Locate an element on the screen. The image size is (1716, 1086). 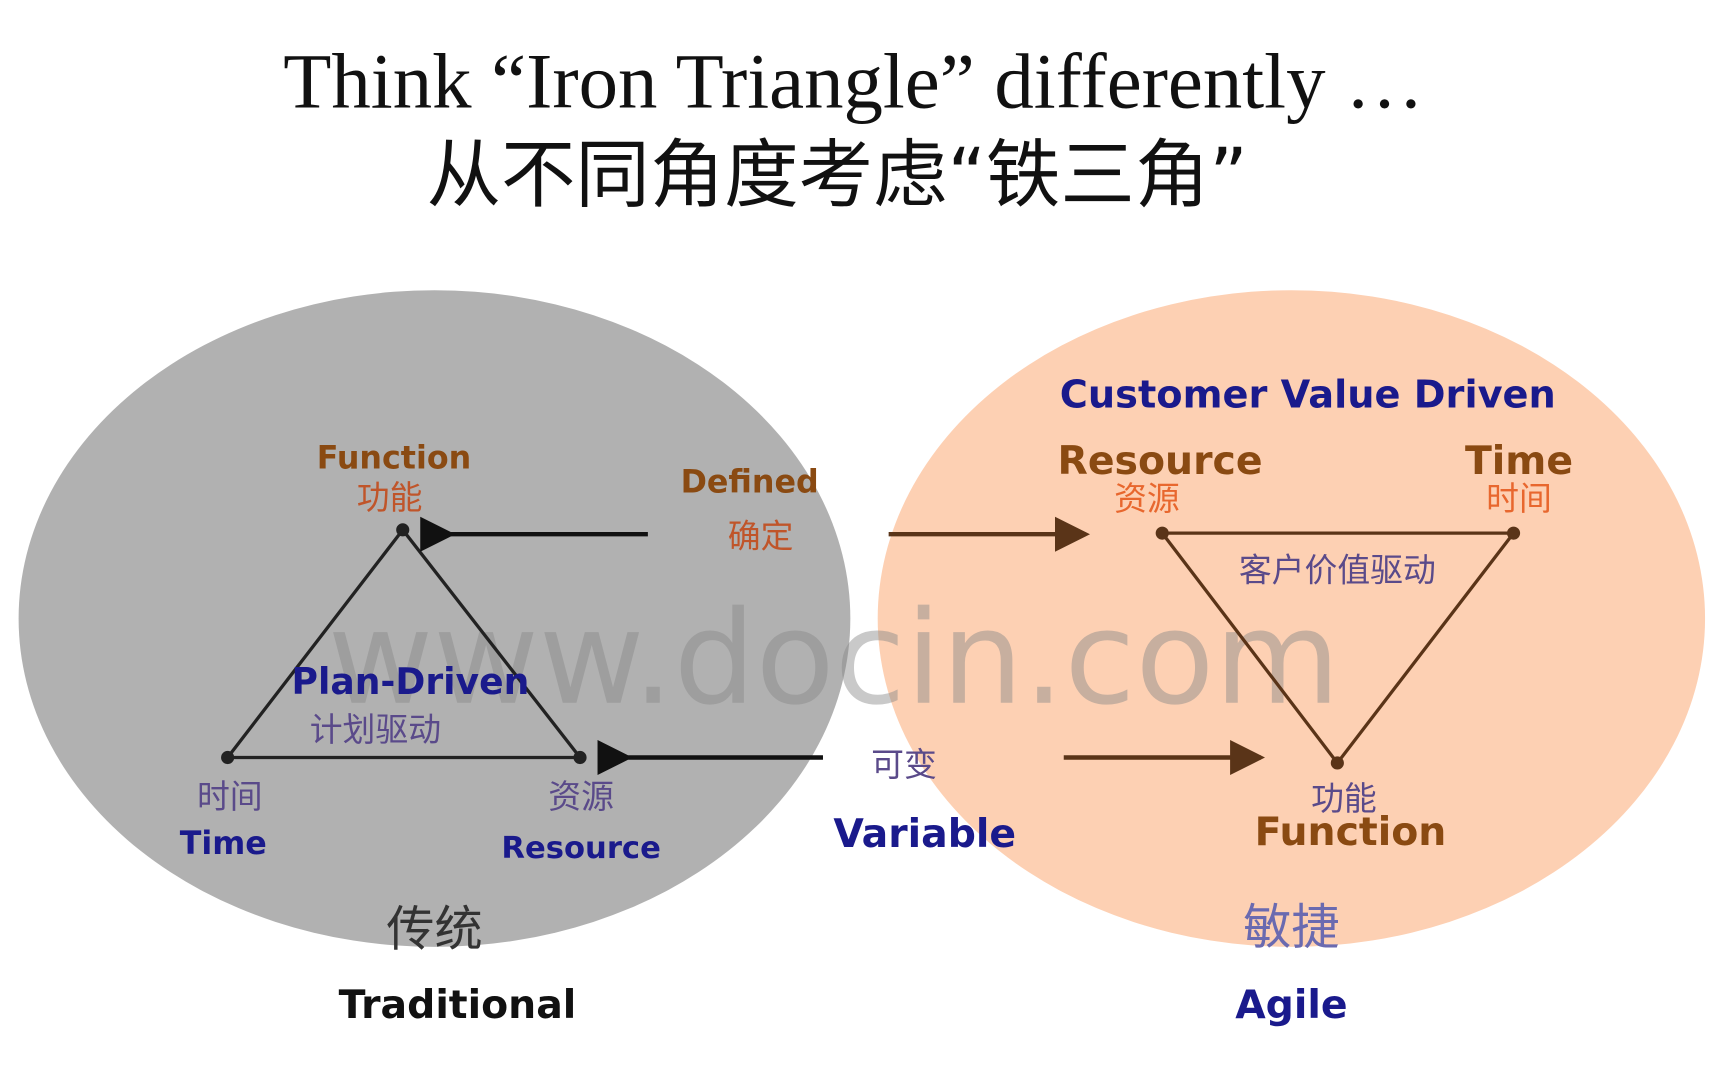
variable-en: Variable is located at coordinates (924, 834).